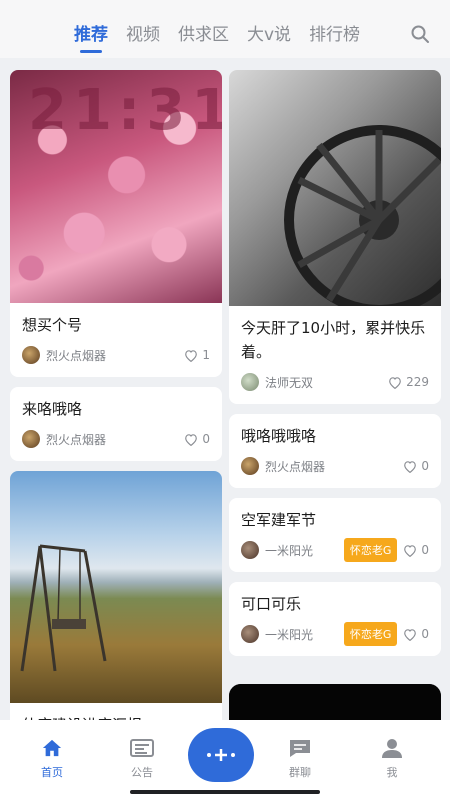 This screenshot has height=800, width=450. I want to click on category-tabs: 推荐 视频 供求区 大v说 排行榜, so click(226, 36).